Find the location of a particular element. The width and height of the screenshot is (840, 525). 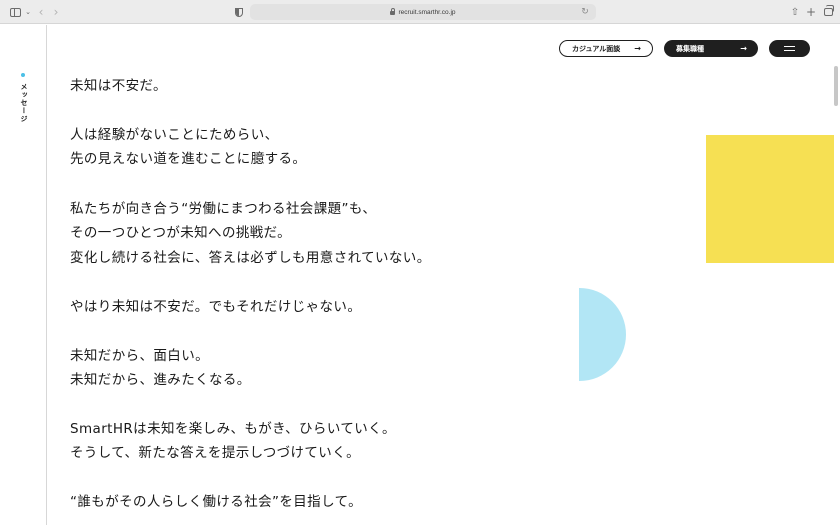

tabs-icon is located at coordinates (828, 12).